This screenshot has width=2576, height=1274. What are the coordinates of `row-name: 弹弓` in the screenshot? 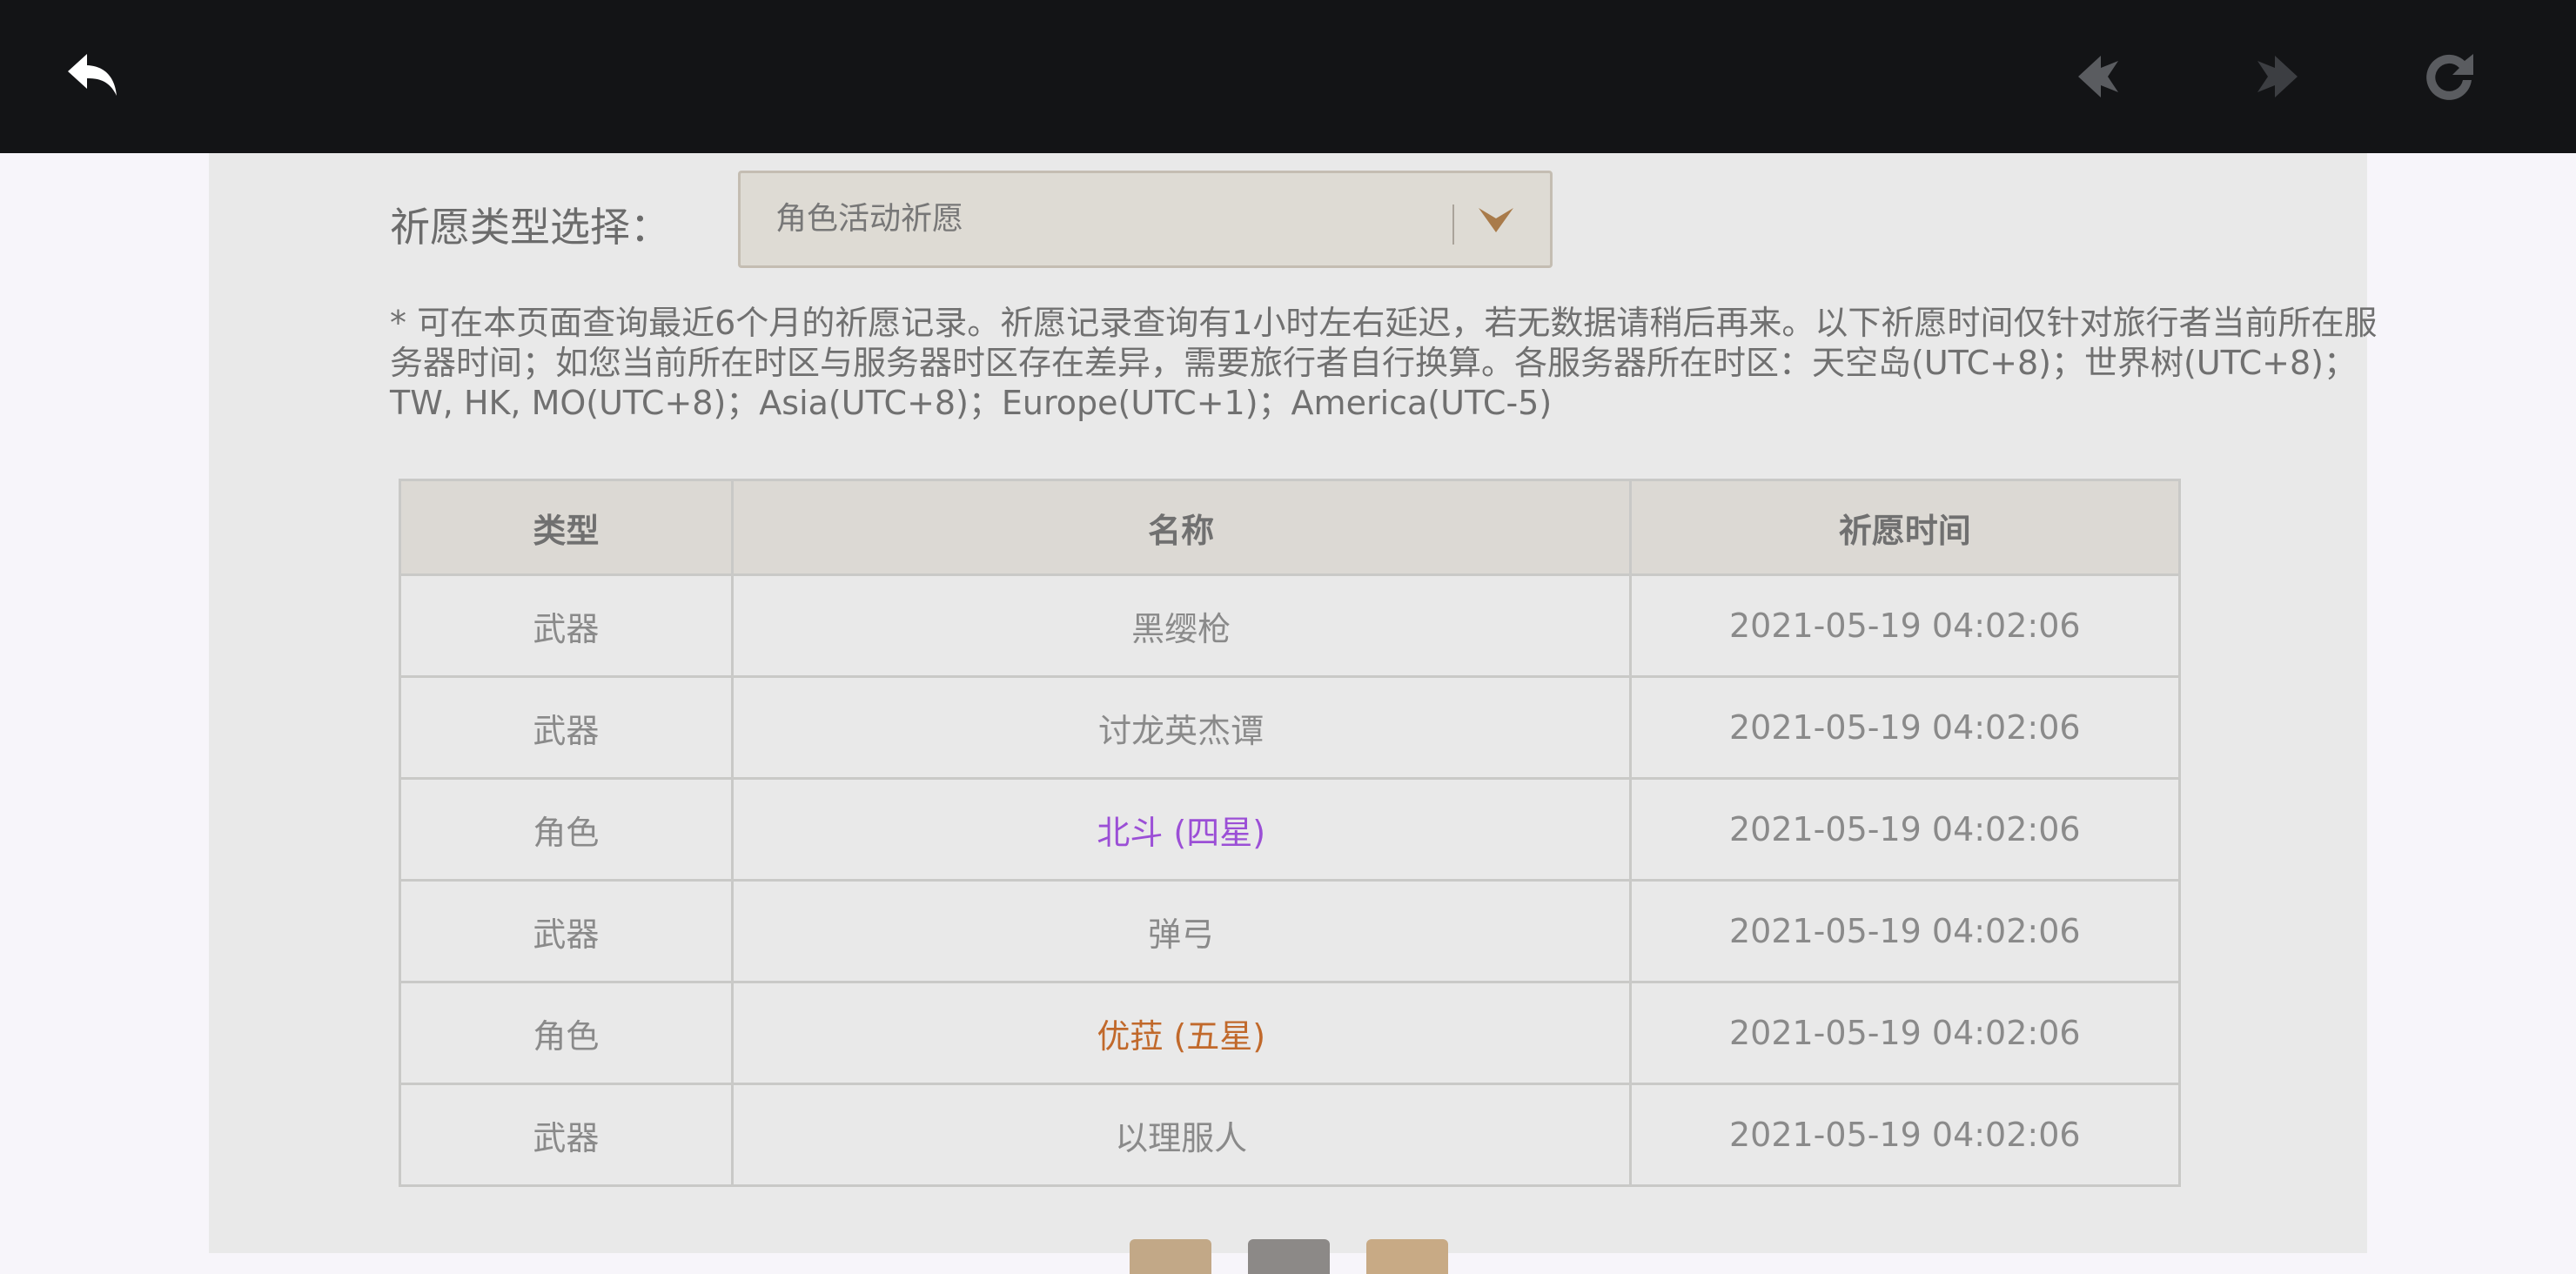 It's located at (1181, 931).